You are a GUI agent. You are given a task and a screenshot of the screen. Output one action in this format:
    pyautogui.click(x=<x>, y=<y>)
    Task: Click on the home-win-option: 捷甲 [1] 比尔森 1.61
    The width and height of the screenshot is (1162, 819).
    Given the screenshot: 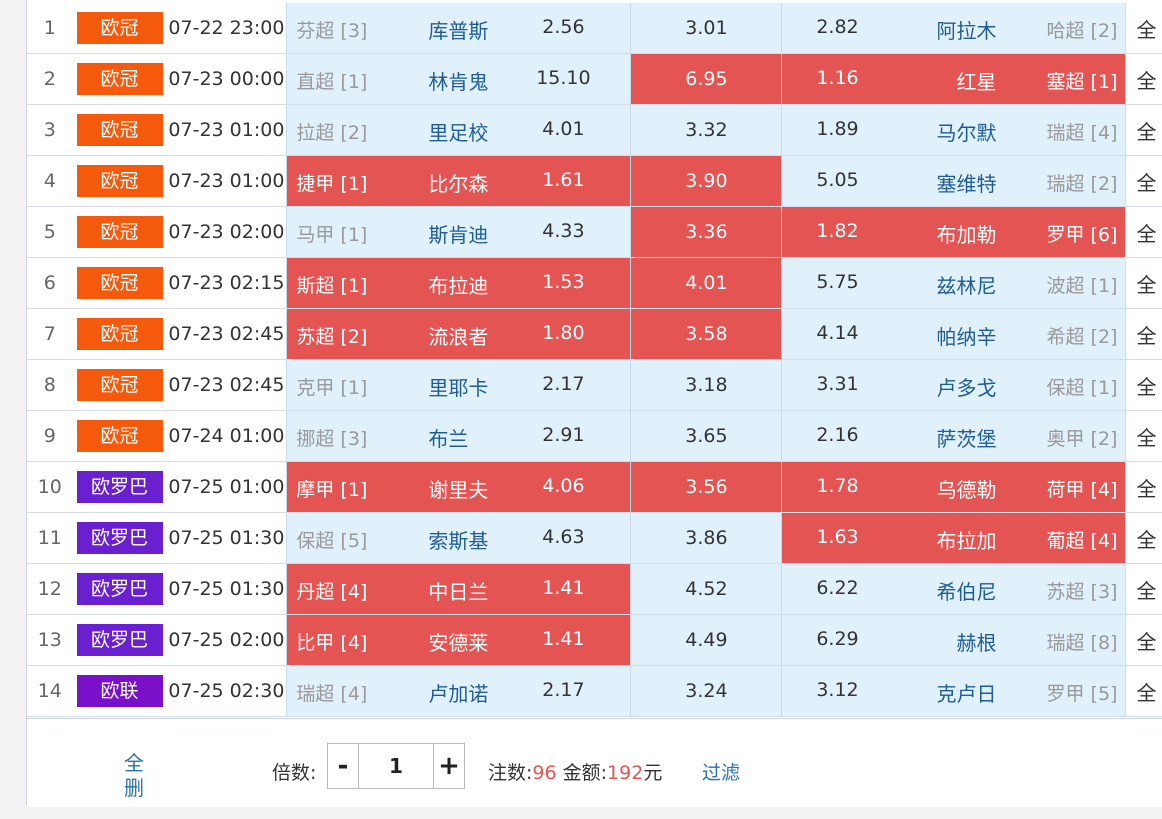 What is the action you would take?
    pyautogui.click(x=459, y=181)
    